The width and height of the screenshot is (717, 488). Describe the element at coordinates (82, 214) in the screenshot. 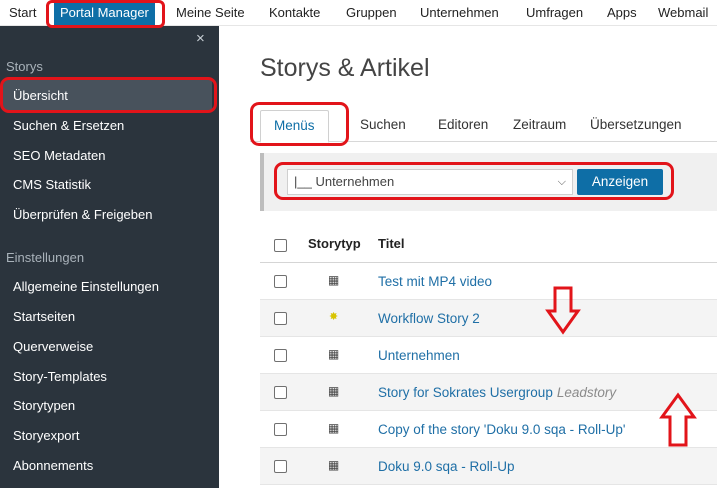

I see `sidebar-item-ueberpruefen: Überprüfen & Freigeben` at that location.